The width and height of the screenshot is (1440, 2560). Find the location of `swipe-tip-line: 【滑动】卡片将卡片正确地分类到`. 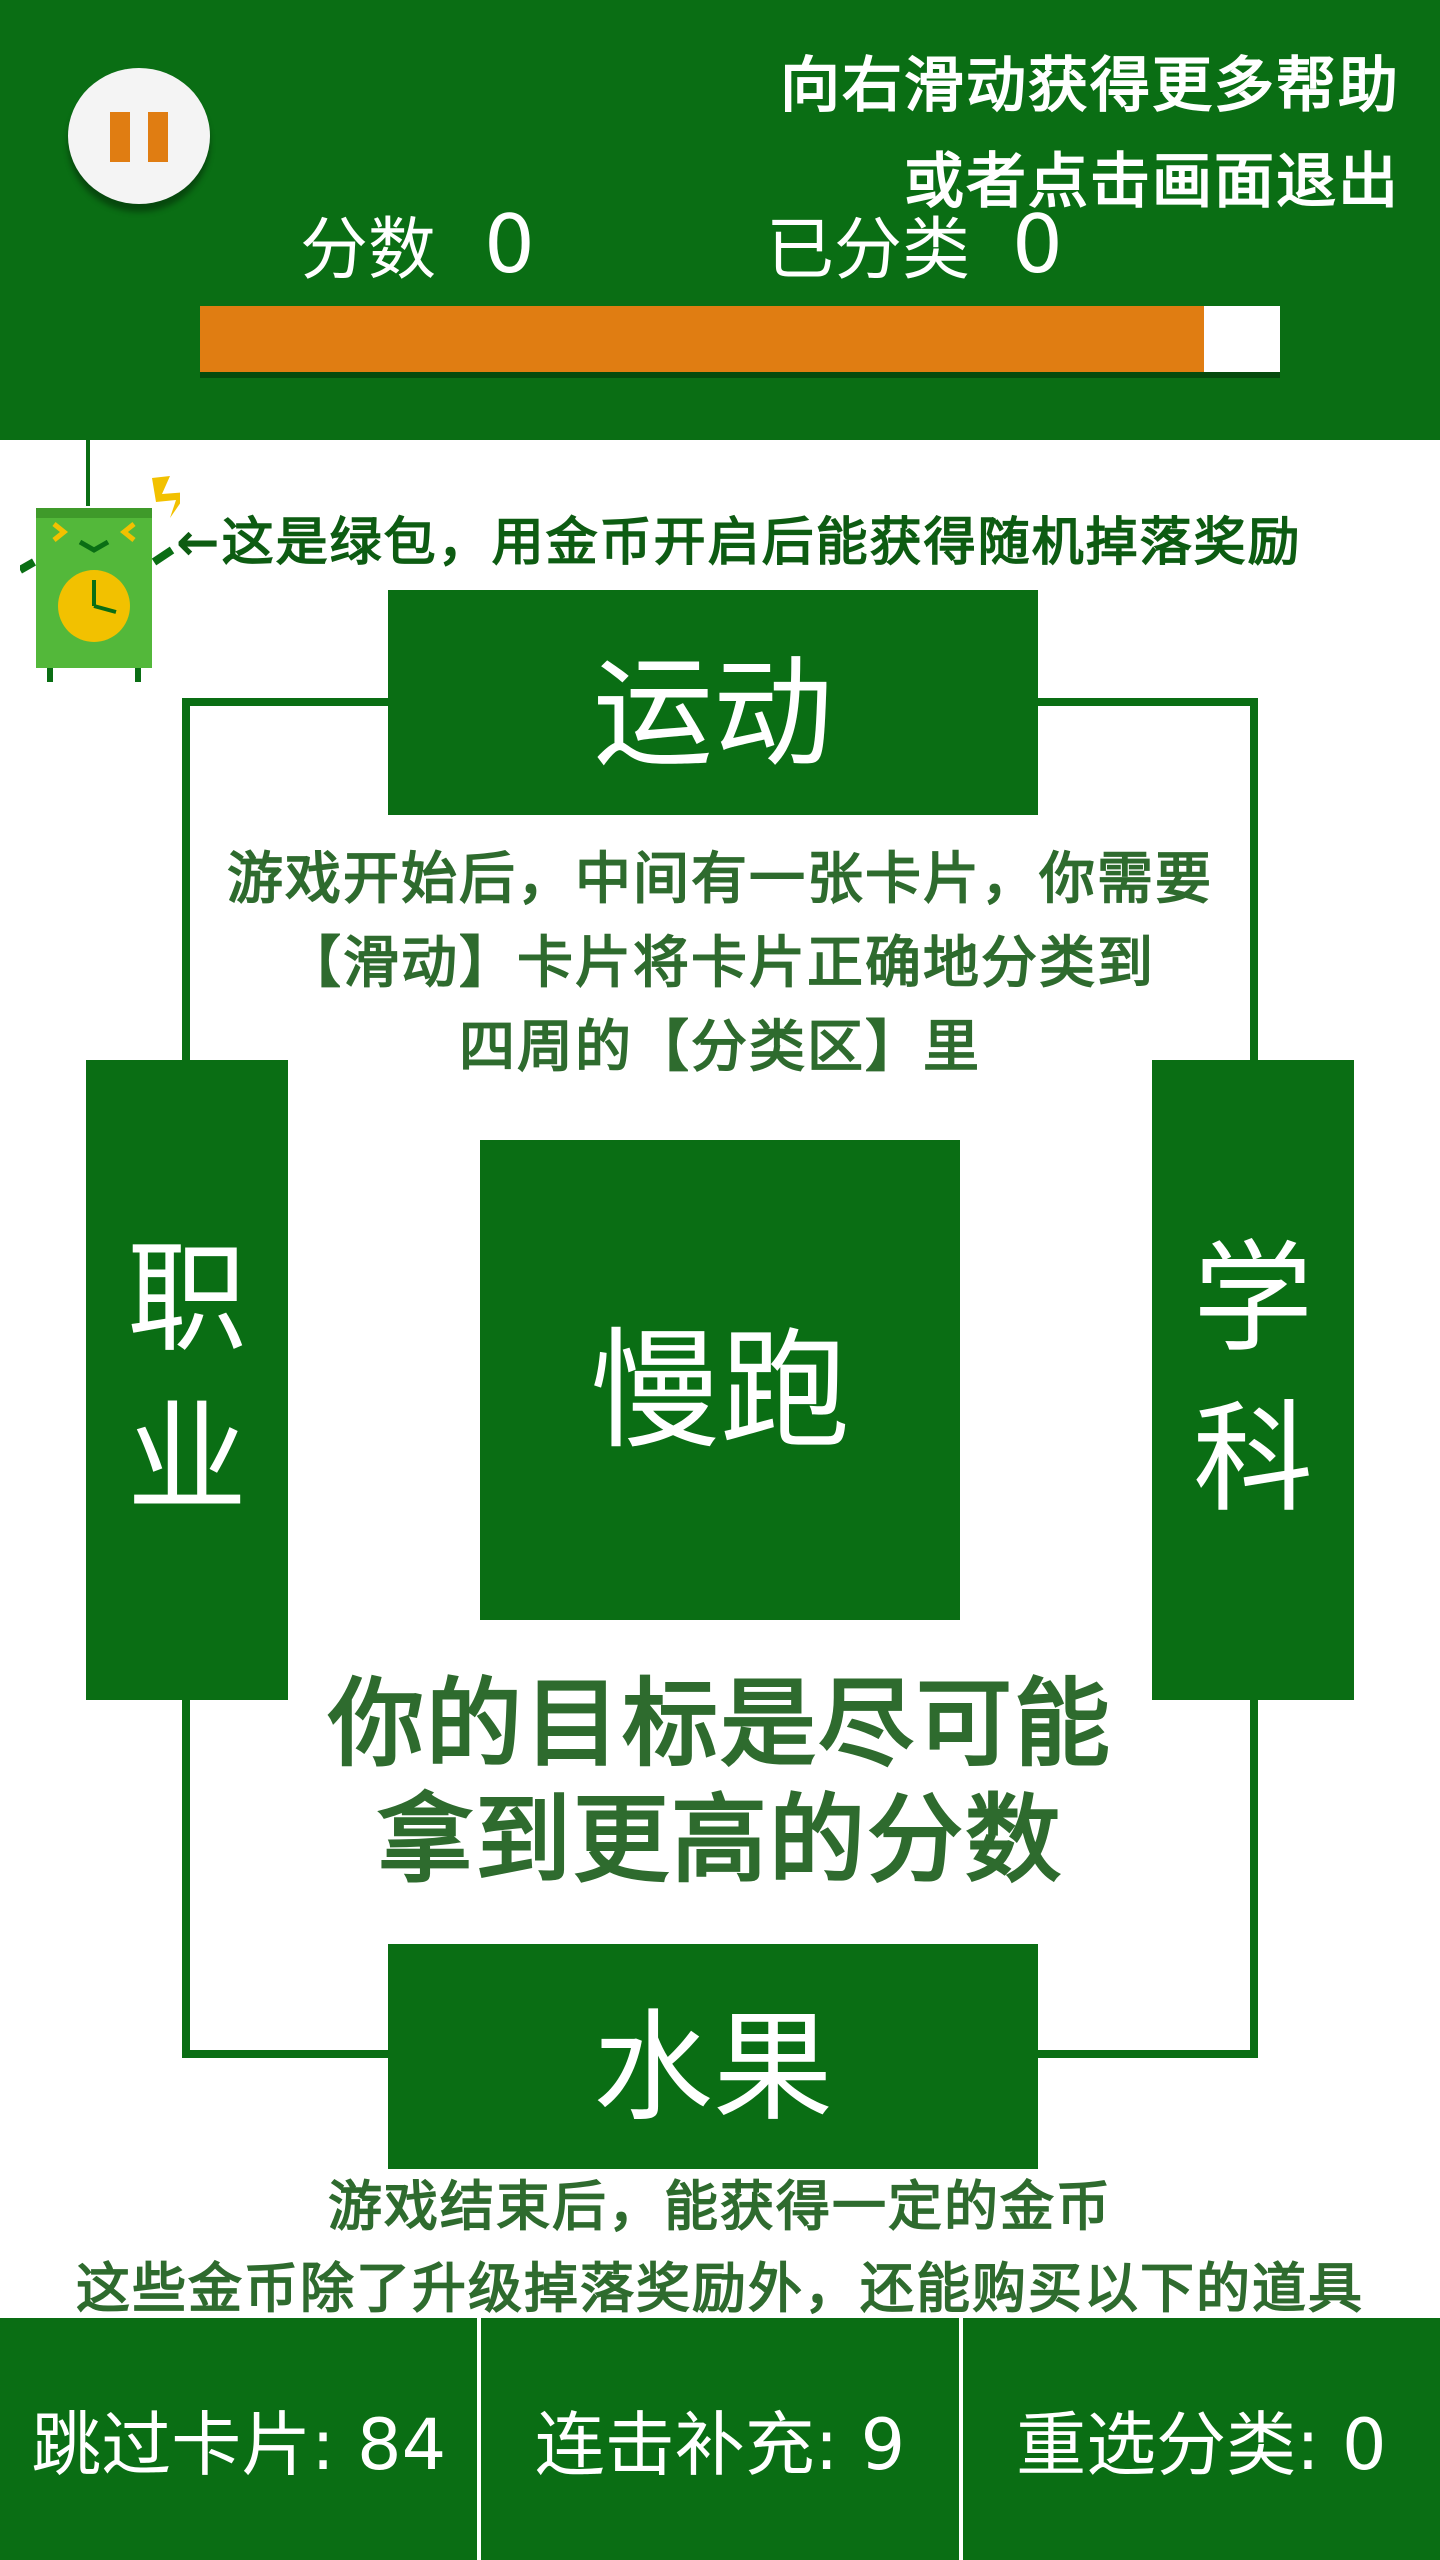

swipe-tip-line: 【滑动】卡片将卡片正确地分类到 is located at coordinates (720, 963).